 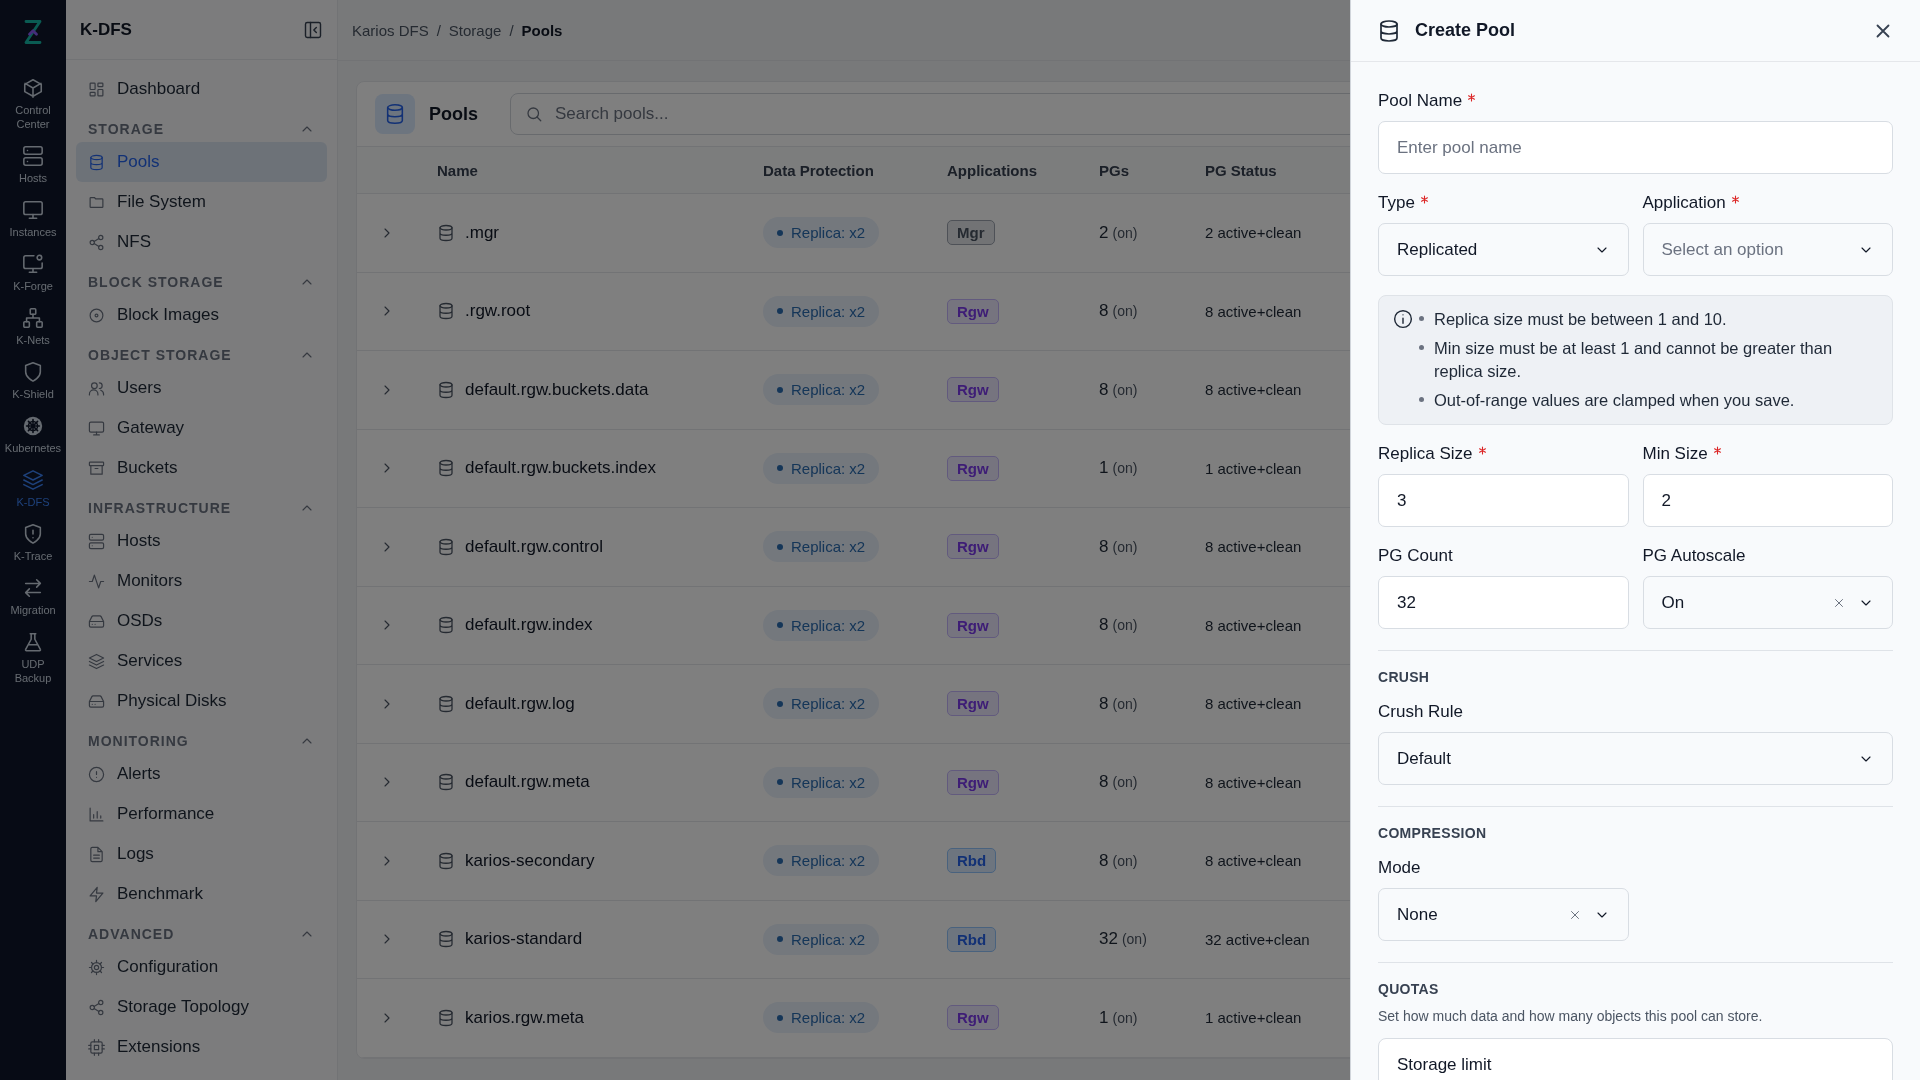 I want to click on breadcrumb-item: Karios DFS, so click(x=390, y=30).